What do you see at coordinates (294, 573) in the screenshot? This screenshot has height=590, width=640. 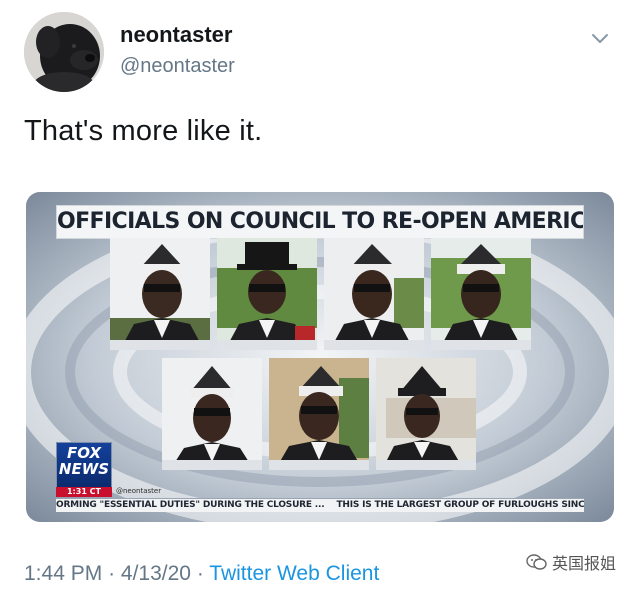 I see `tweet-client-link: Twitter Web Client` at bounding box center [294, 573].